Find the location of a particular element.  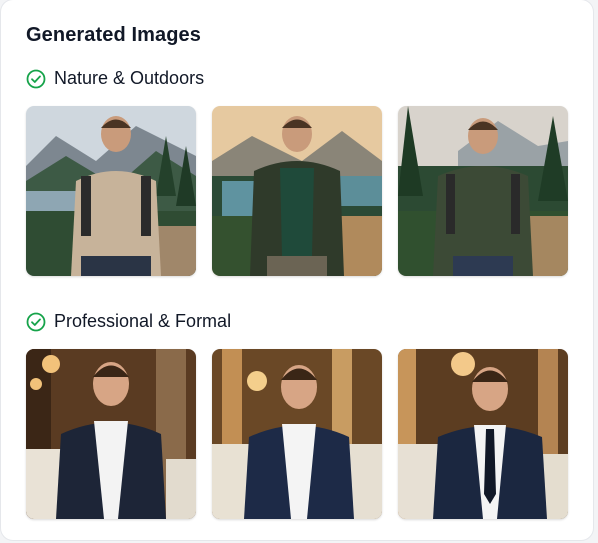

page-title: Generated Images is located at coordinates (114, 35).